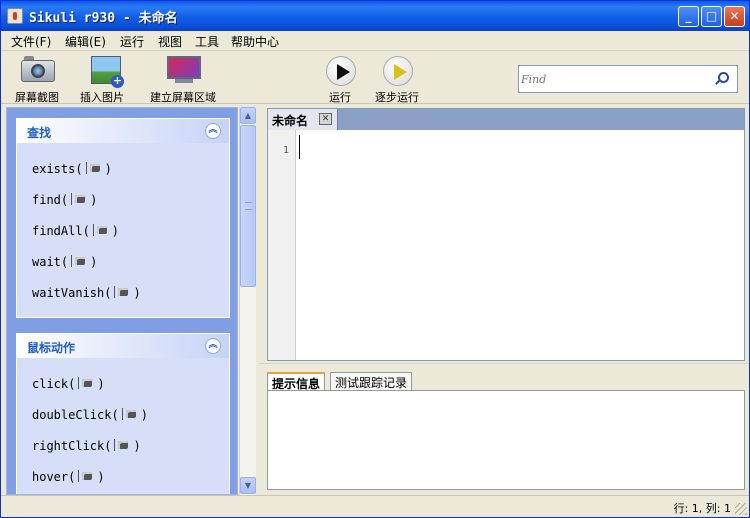 This screenshot has height=518, width=750. Describe the element at coordinates (57, 169) in the screenshot. I see `command-label: exists(` at that location.